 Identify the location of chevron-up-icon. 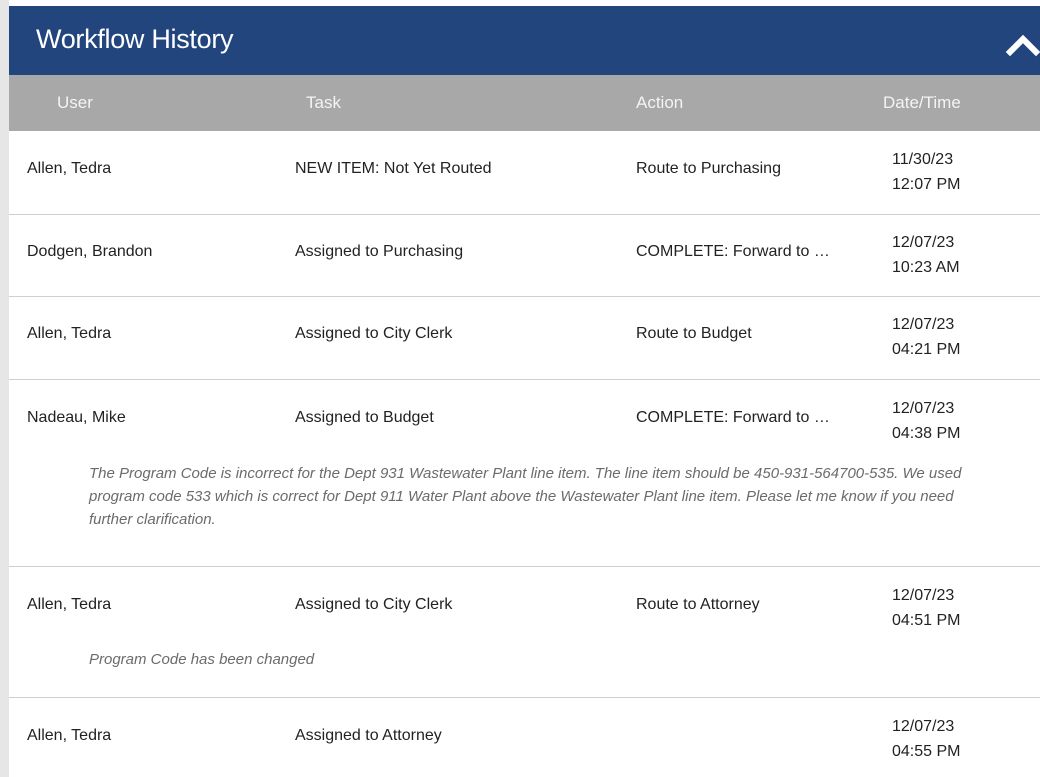
(1022, 44).